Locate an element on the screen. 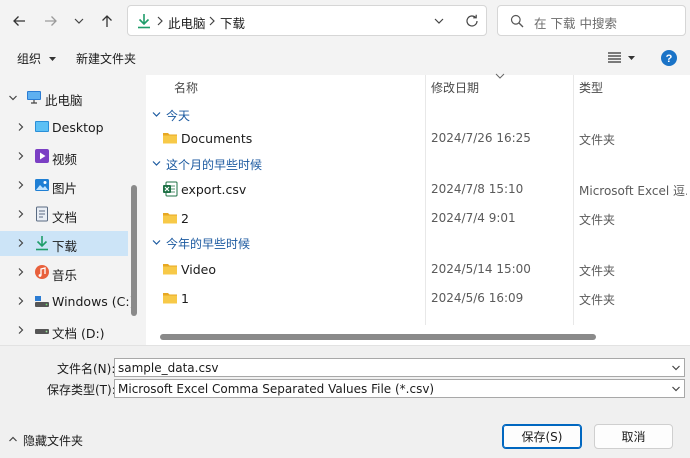  organize-button: 组织 is located at coordinates (36, 58).